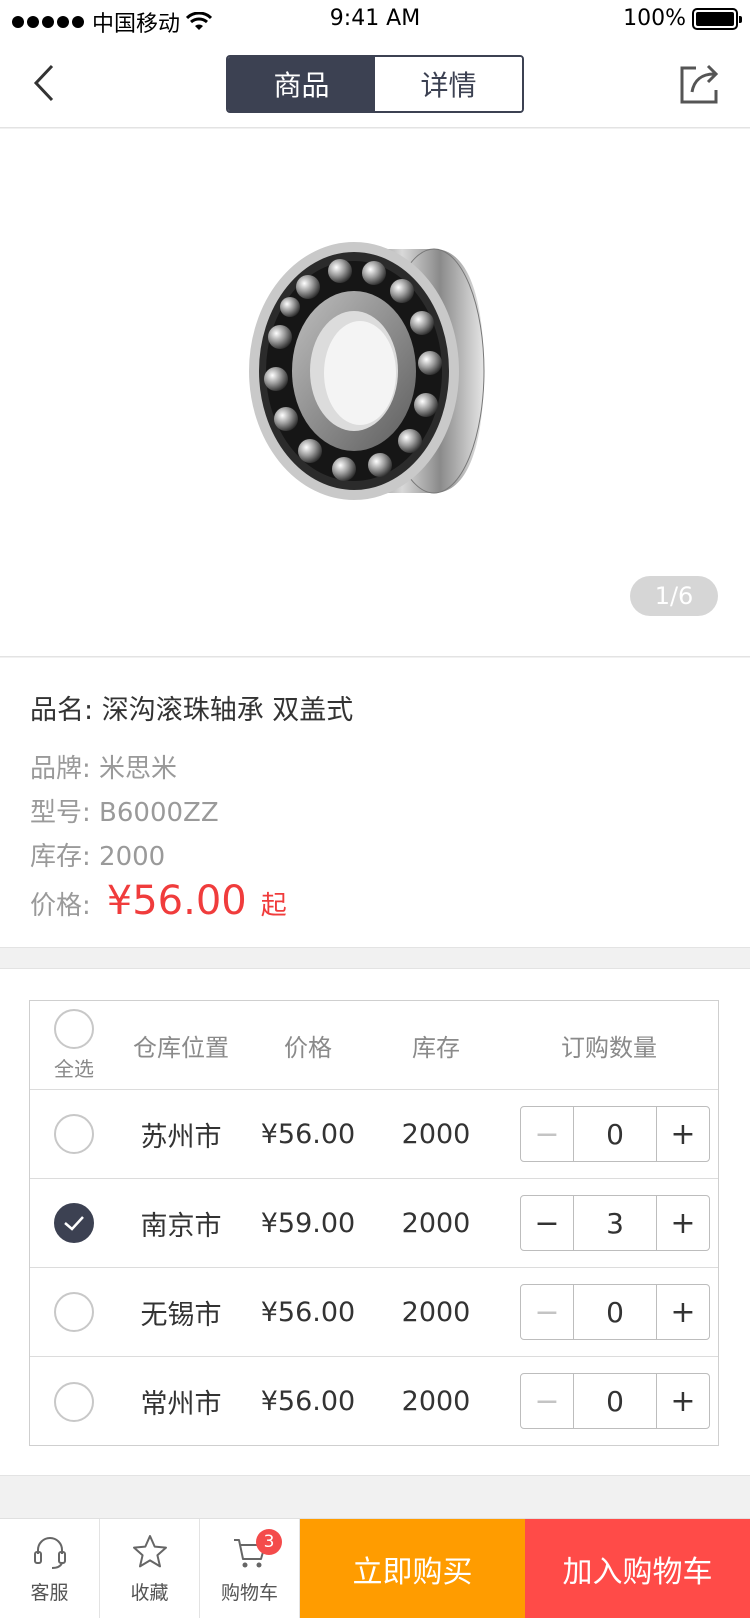 The width and height of the screenshot is (750, 1618). What do you see at coordinates (637, 1568) in the screenshot?
I see `add-to-cart-button: 加入购物车` at bounding box center [637, 1568].